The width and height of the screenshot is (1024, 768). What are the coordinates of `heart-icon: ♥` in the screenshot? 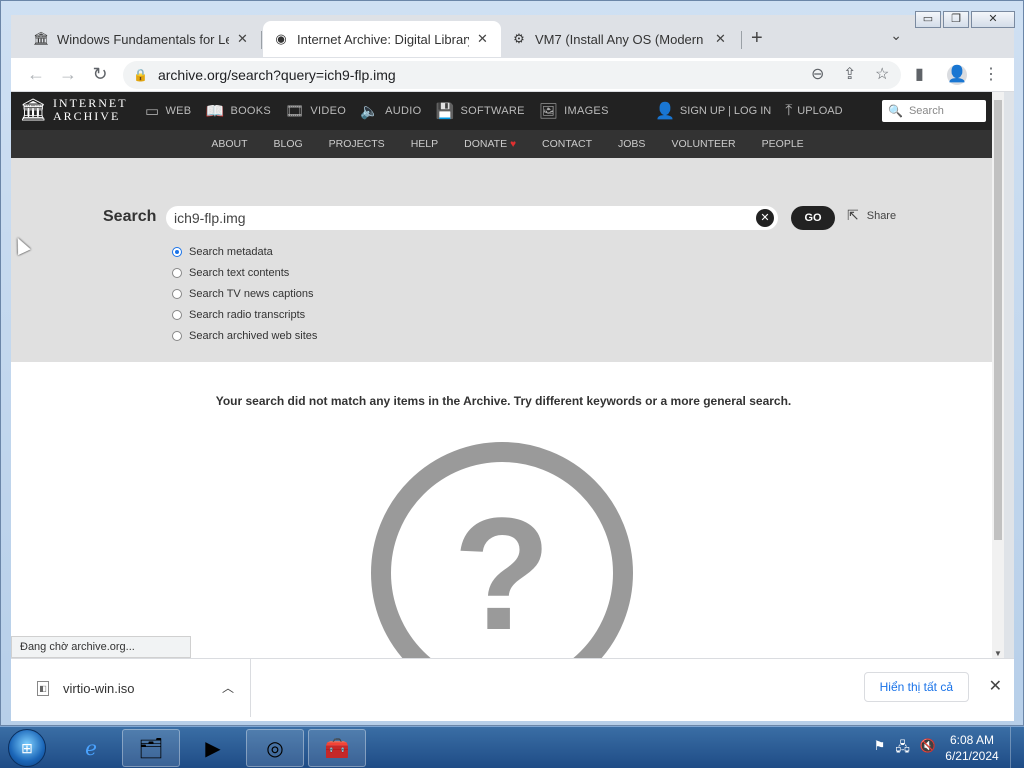 It's located at (513, 144).